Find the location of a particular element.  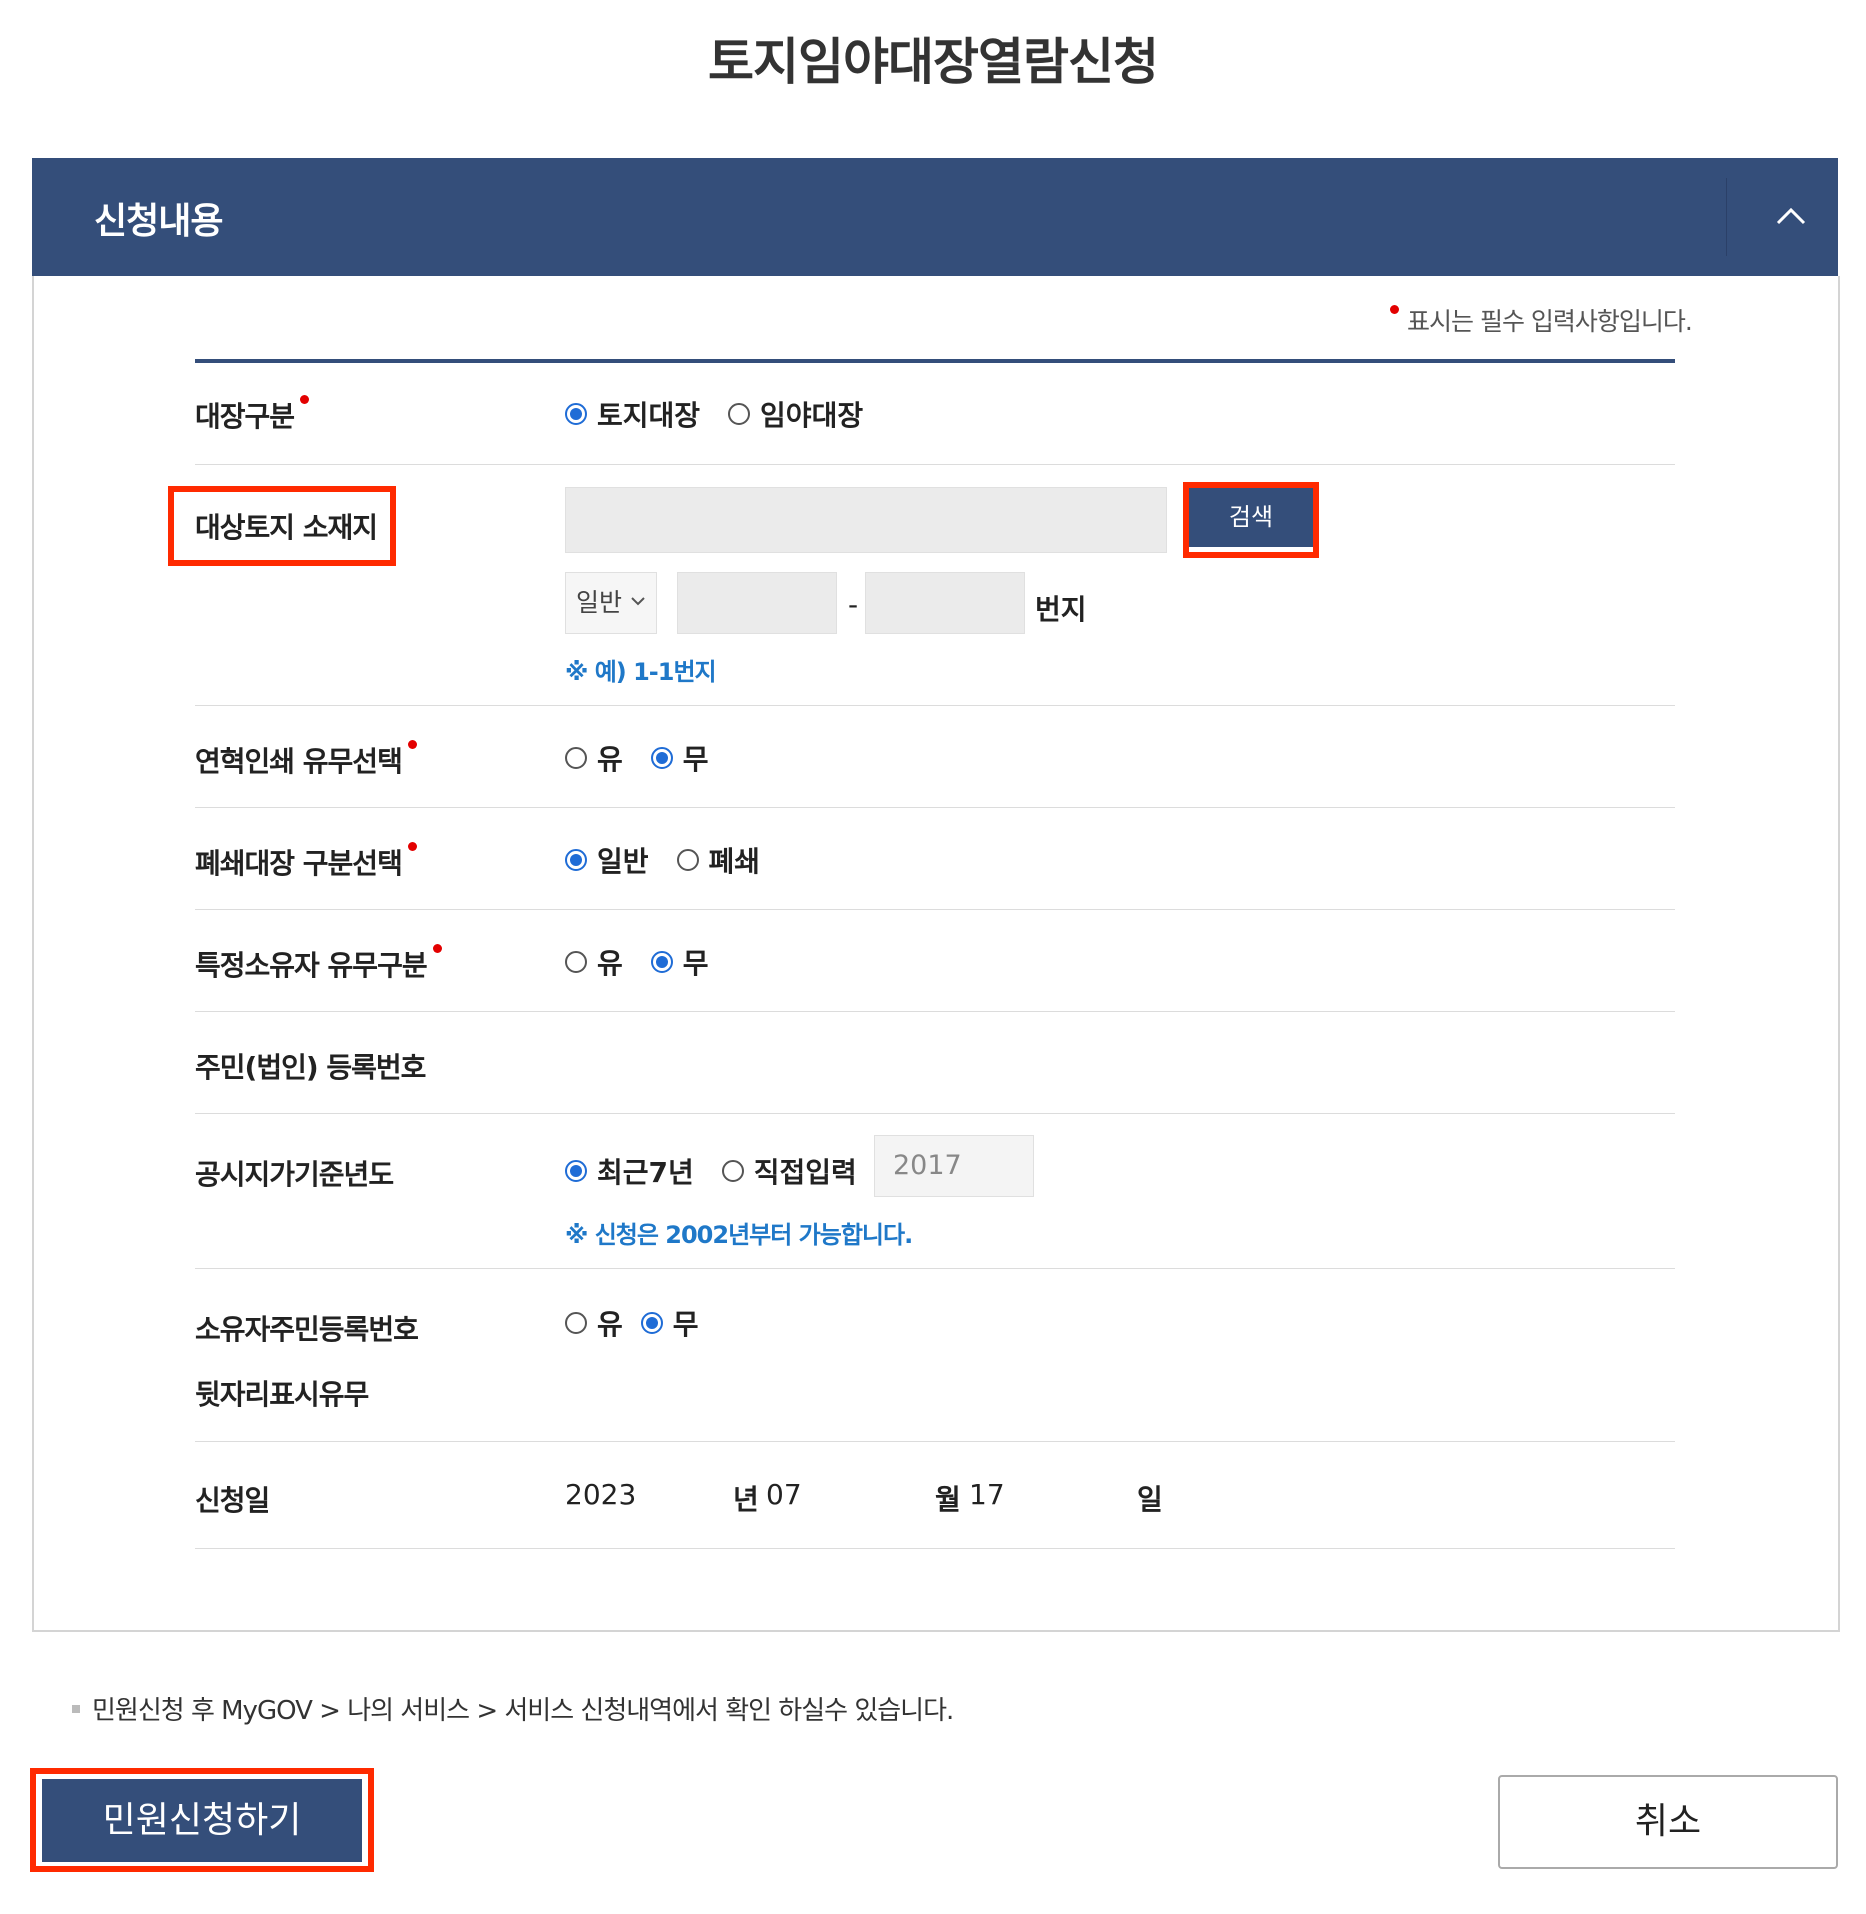

price-year-radio-group: 최근7년 직접입력 is located at coordinates (725, 1171).